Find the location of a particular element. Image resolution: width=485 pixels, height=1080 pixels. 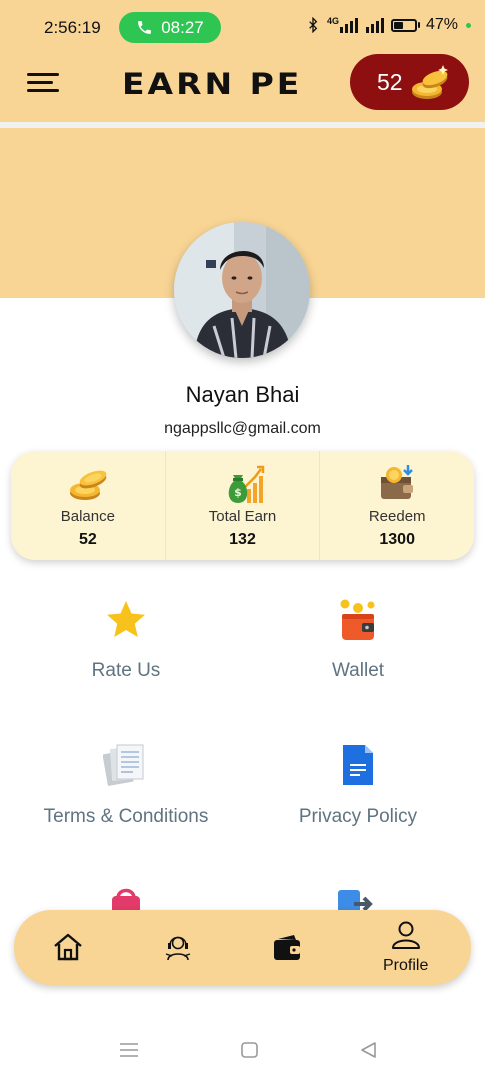

home-button-icon is located at coordinates (249, 1050).